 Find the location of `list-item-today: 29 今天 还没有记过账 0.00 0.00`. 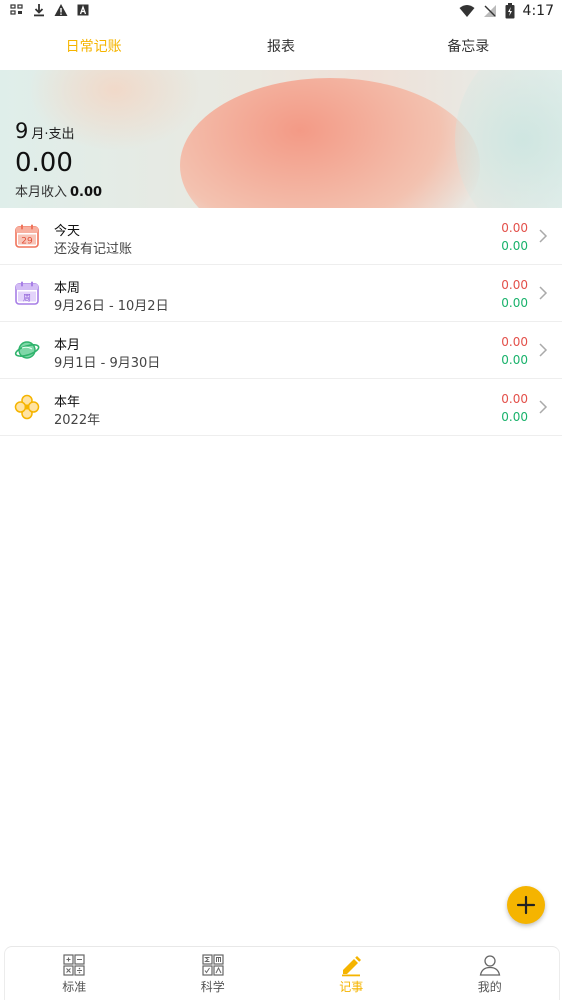

list-item-today: 29 今天 还没有记过账 0.00 0.00 is located at coordinates (281, 236).